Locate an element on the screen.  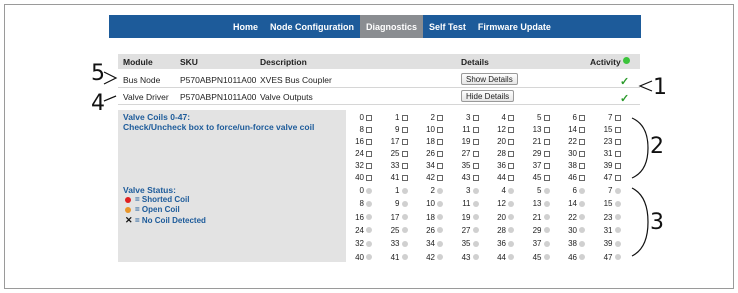
callout-2: 2 is located at coordinates (657, 146).